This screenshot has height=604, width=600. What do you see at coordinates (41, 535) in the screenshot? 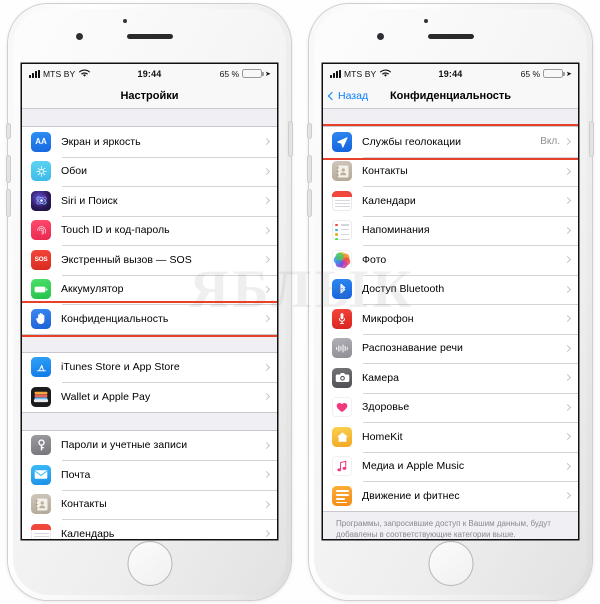
I see `calendar-grid-lines` at bounding box center [41, 535].